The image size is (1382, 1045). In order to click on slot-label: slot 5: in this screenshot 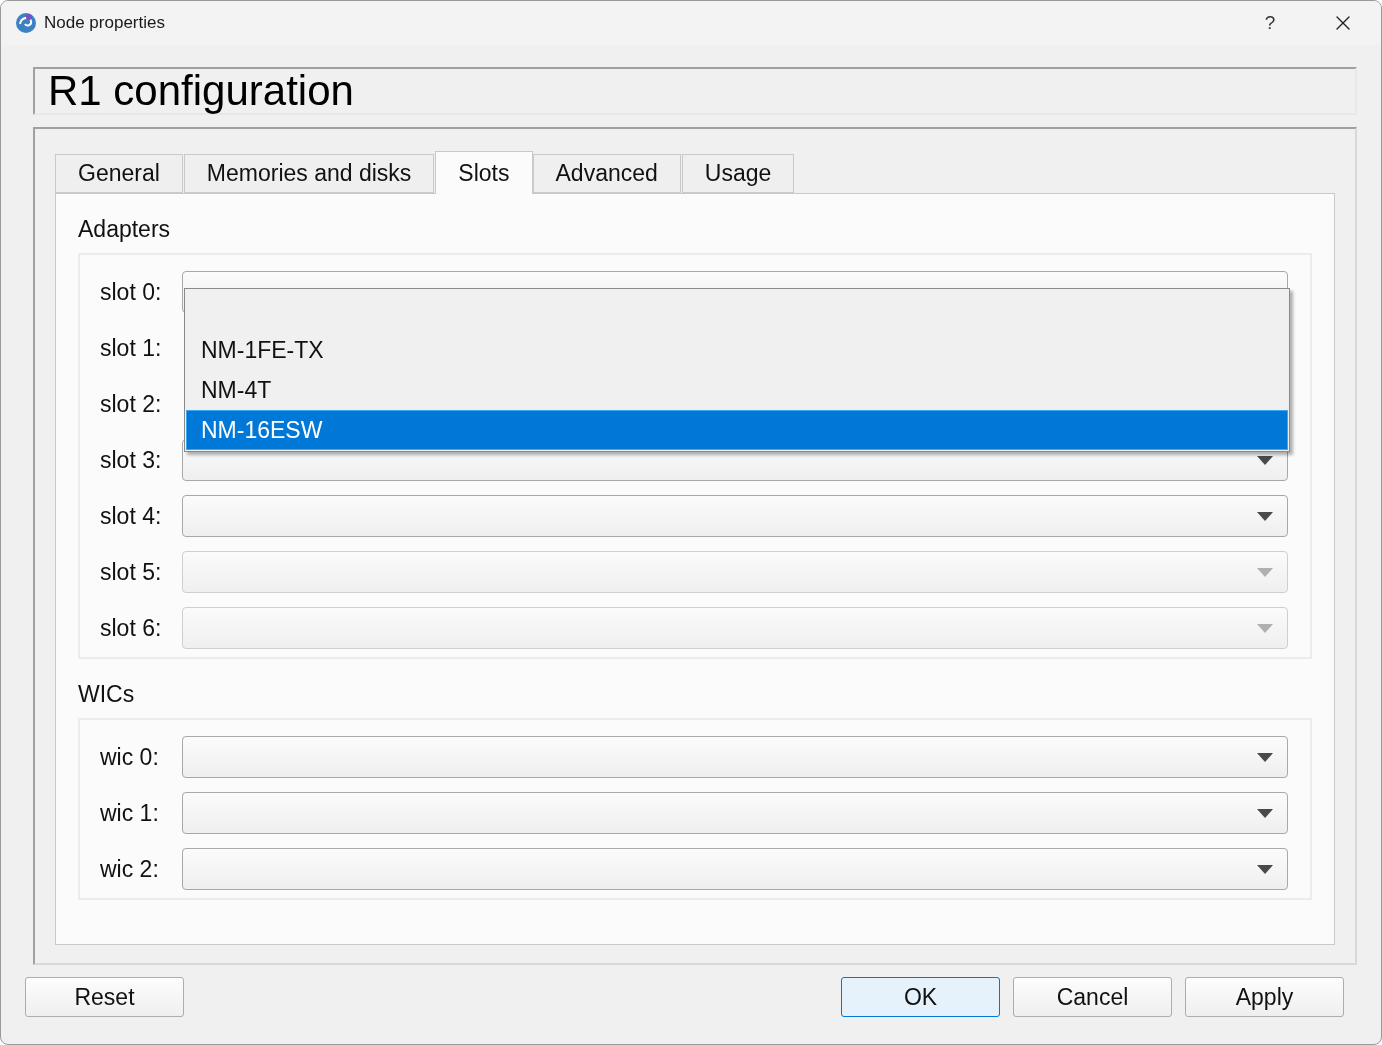, I will do `click(131, 572)`.